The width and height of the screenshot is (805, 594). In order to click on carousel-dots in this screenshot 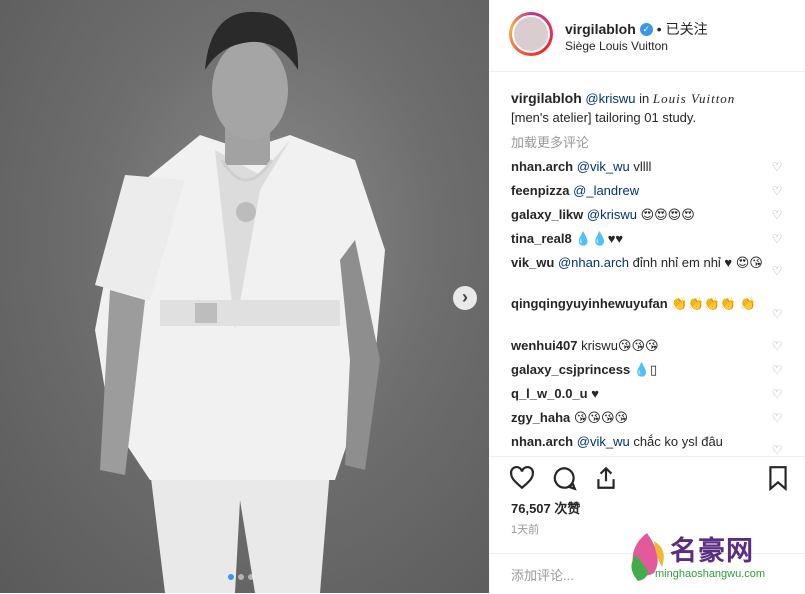, I will do `click(241, 577)`.